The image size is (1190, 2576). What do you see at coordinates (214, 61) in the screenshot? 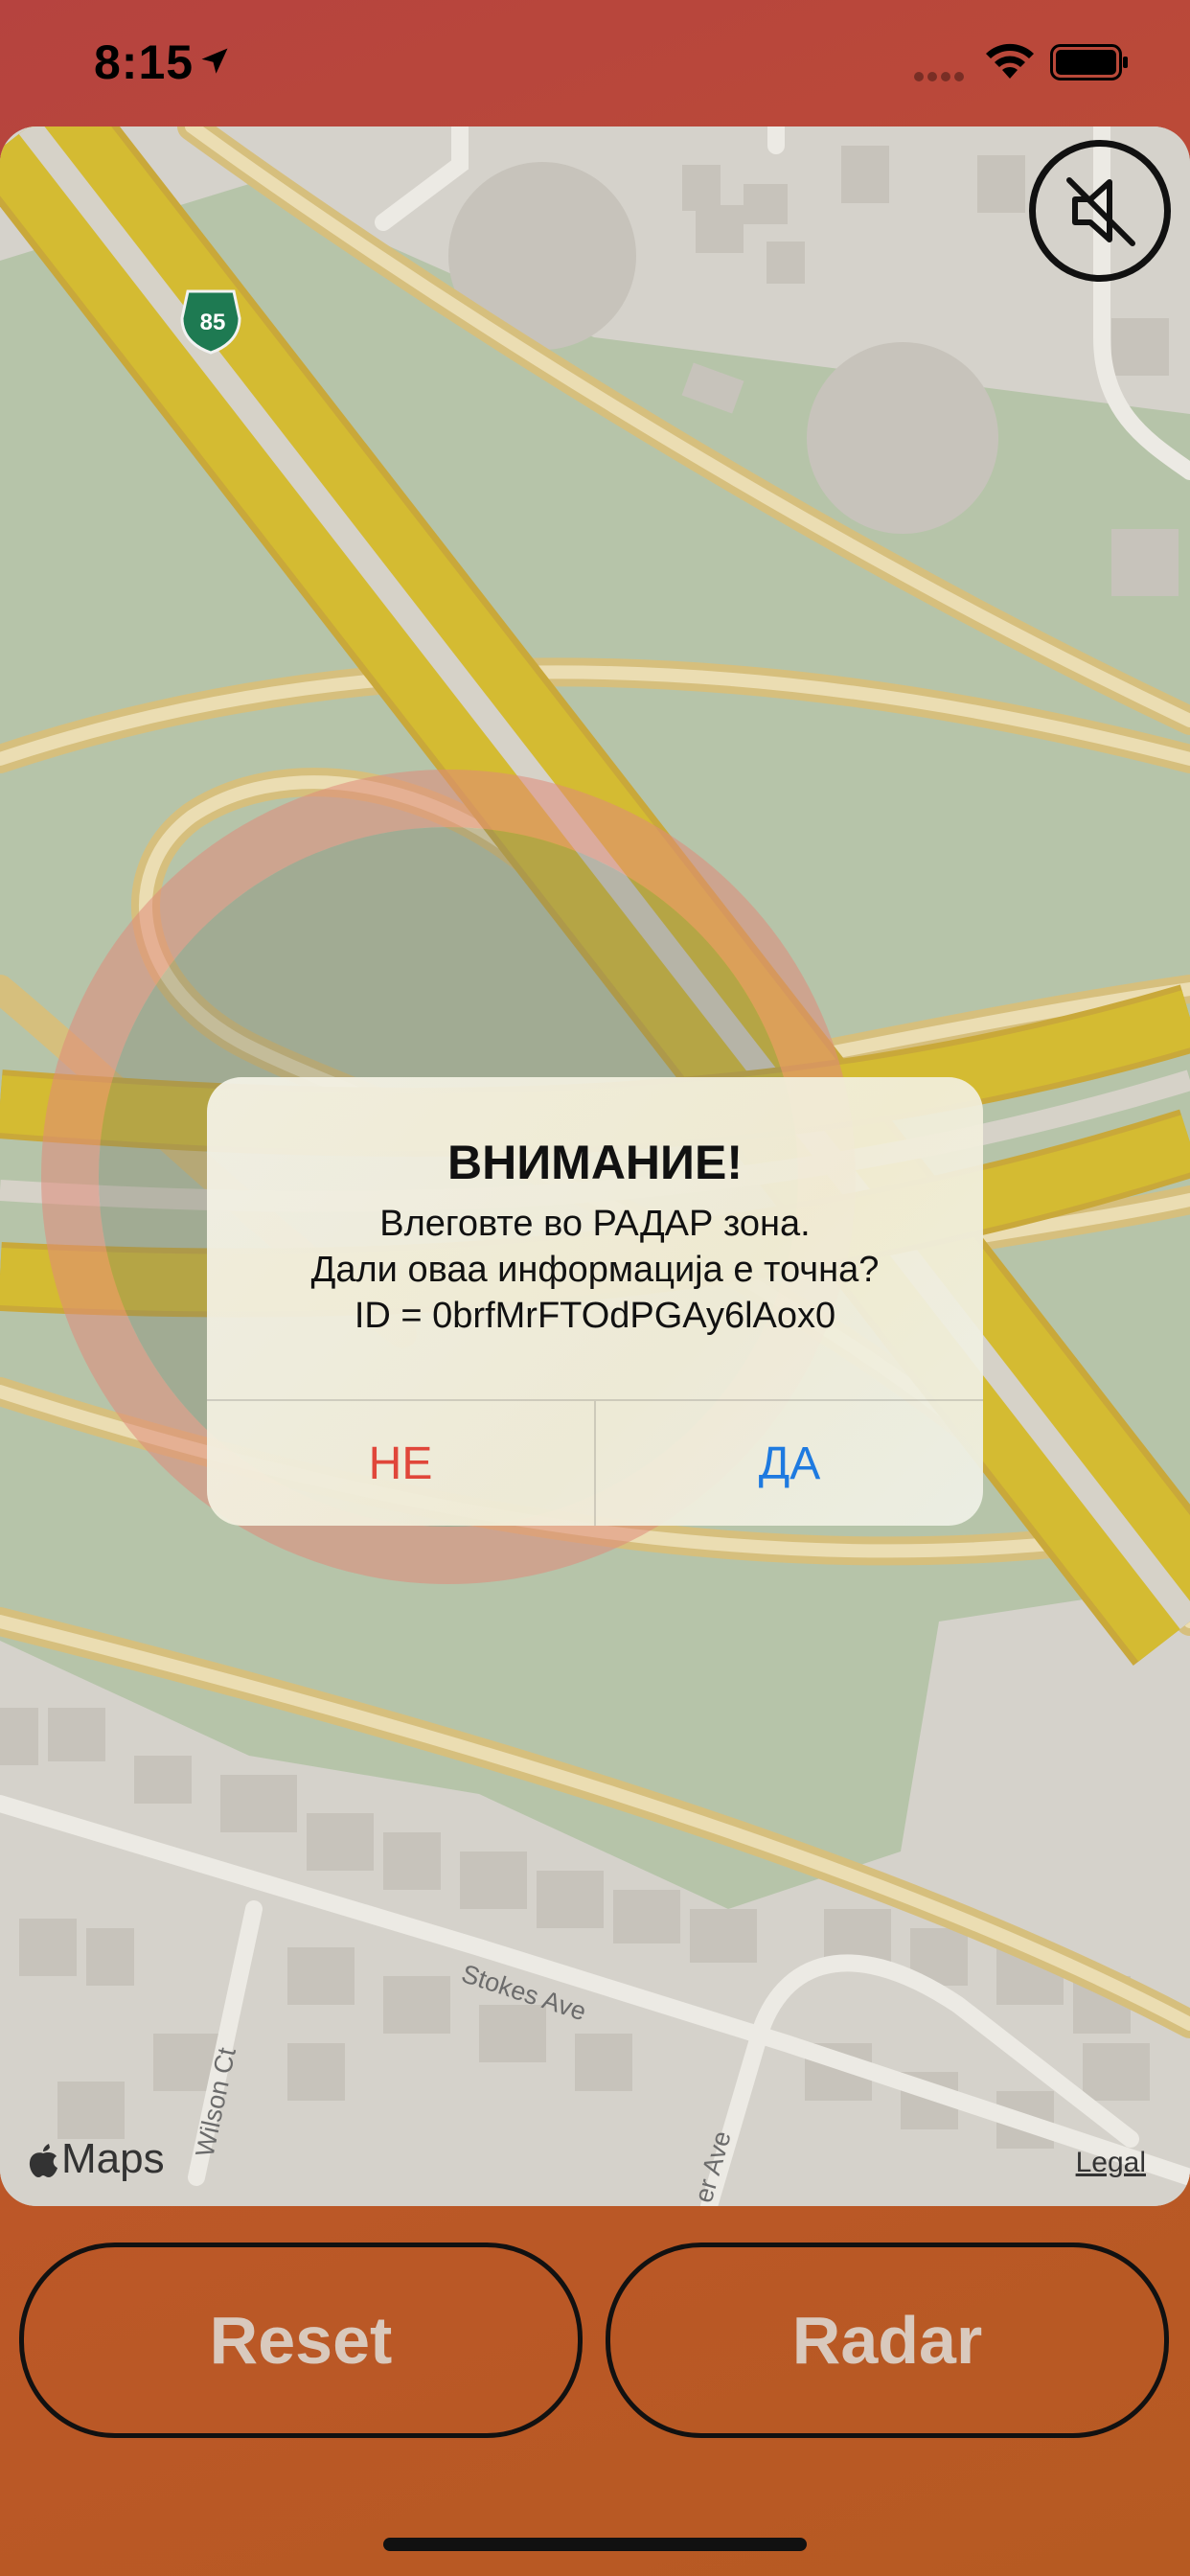
I see `location-arrow-icon` at bounding box center [214, 61].